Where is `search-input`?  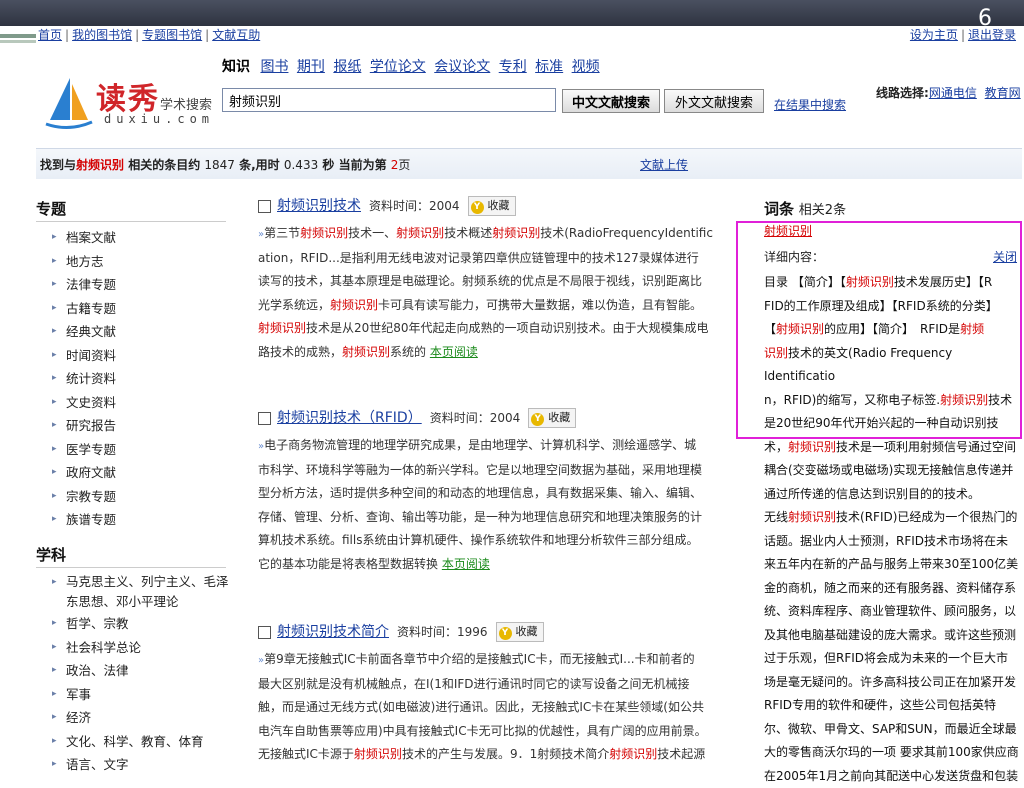
search-input is located at coordinates (389, 100).